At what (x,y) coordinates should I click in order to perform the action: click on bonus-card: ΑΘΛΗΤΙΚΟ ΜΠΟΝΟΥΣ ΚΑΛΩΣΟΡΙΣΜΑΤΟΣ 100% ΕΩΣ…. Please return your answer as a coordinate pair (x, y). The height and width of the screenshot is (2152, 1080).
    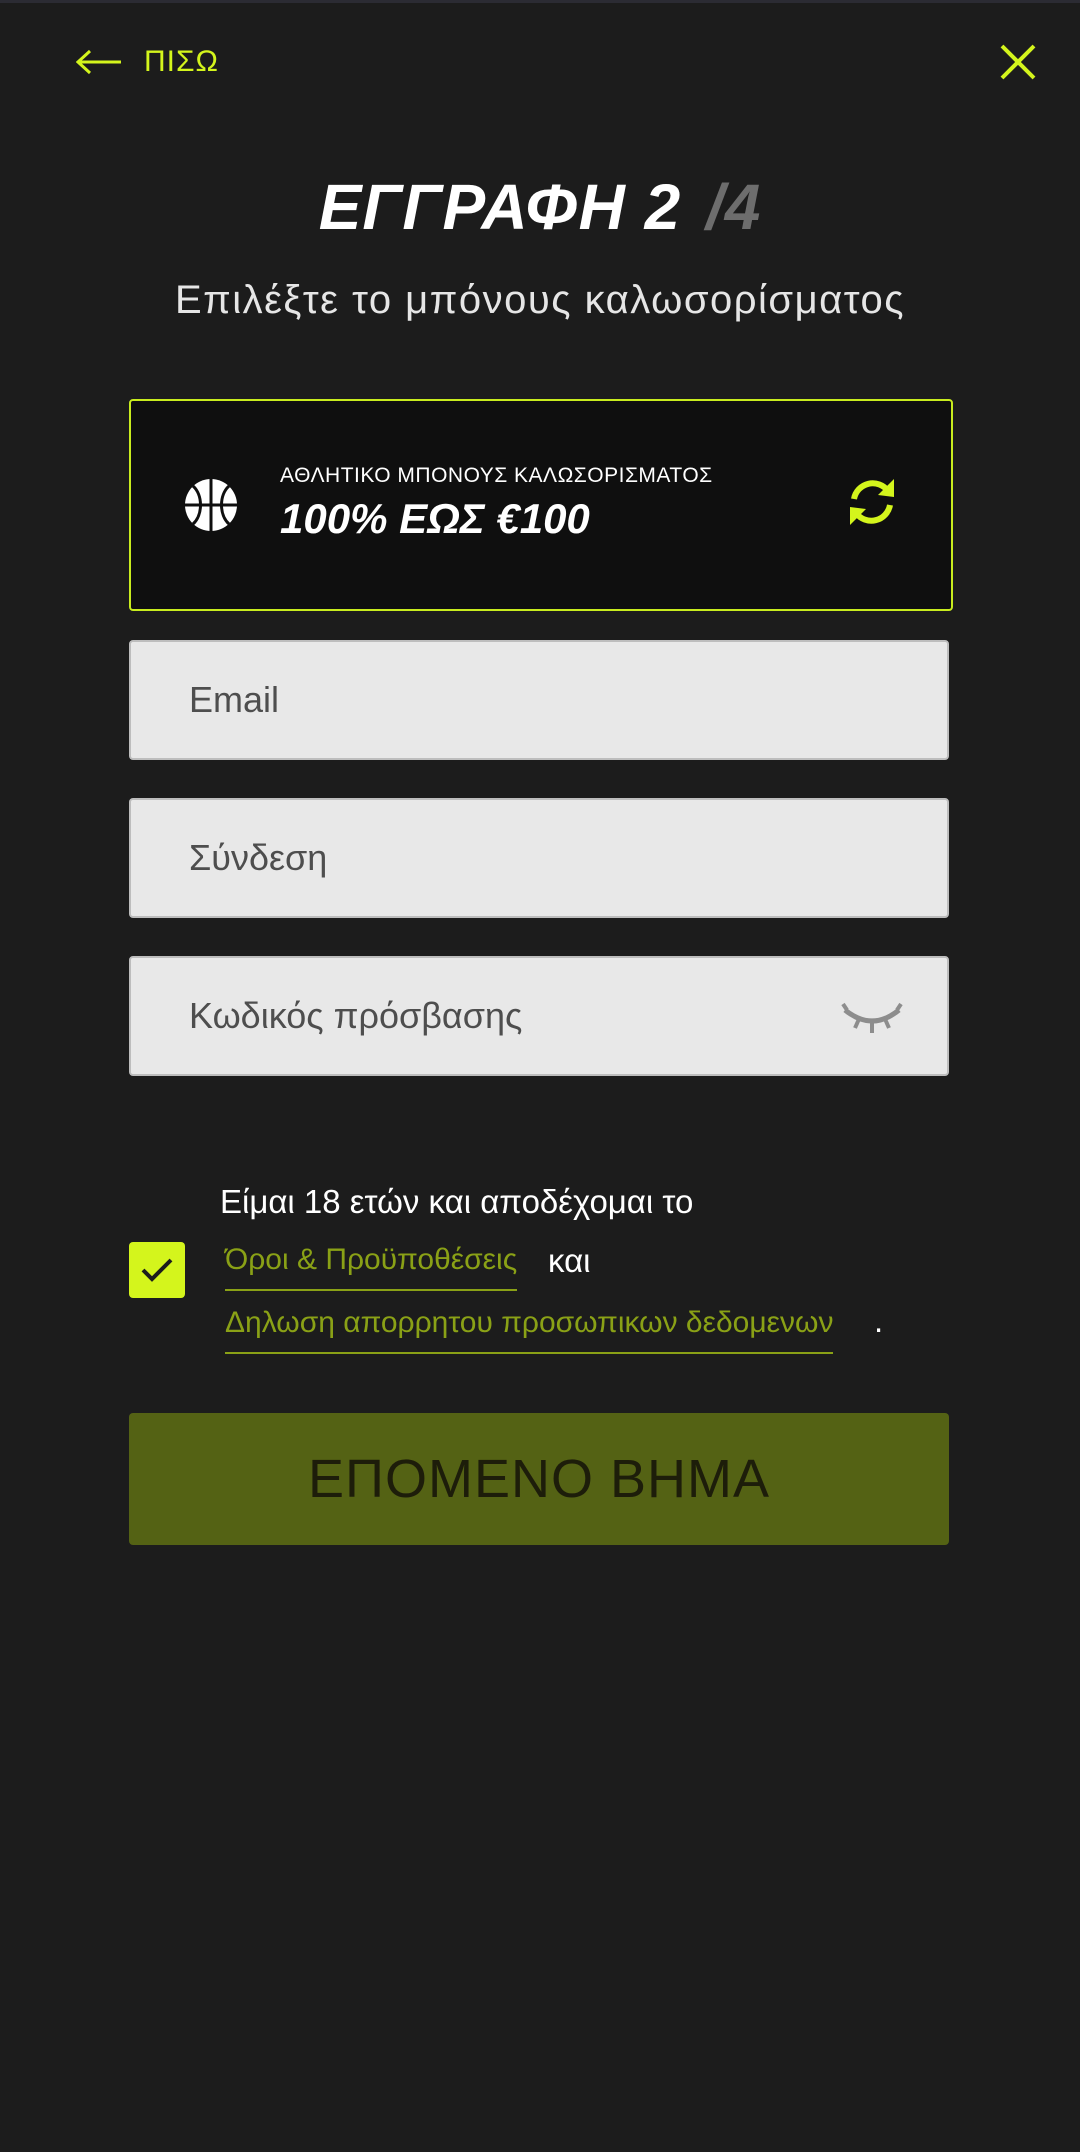
    Looking at the image, I should click on (541, 505).